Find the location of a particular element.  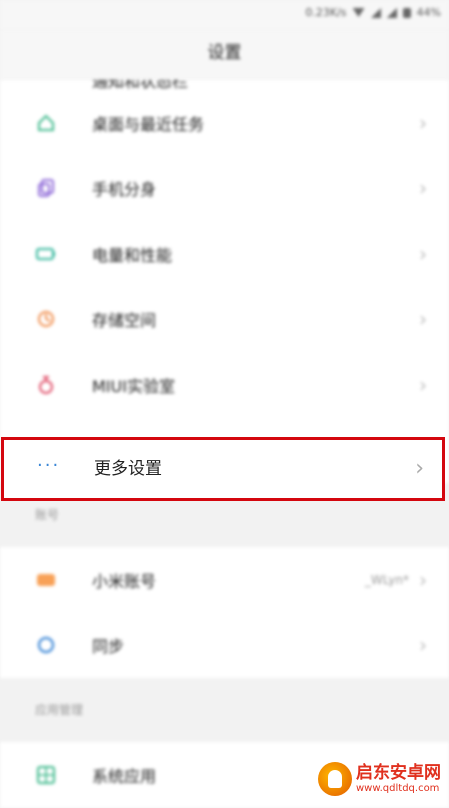

page-title: 设置 is located at coordinates (224, 53).